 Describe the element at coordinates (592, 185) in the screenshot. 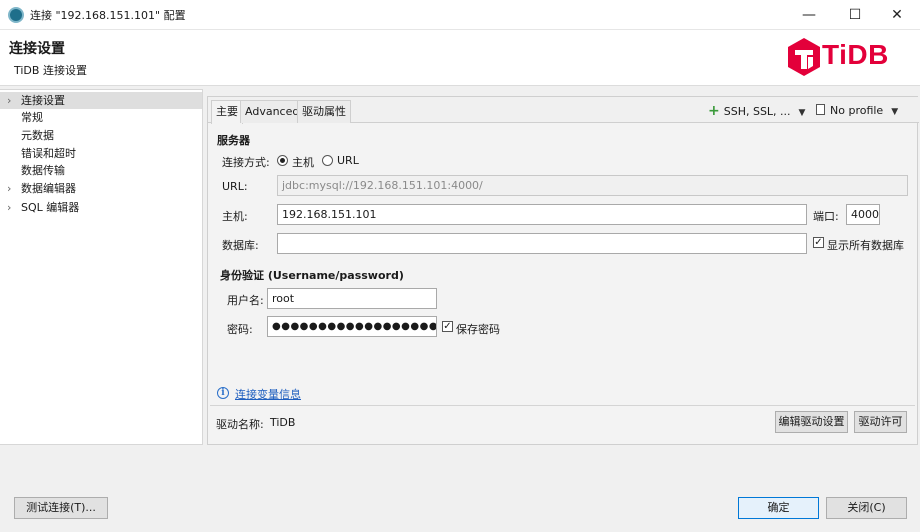

I see `url-field: jdbc:mysql://192.168.151.101:4000/` at that location.